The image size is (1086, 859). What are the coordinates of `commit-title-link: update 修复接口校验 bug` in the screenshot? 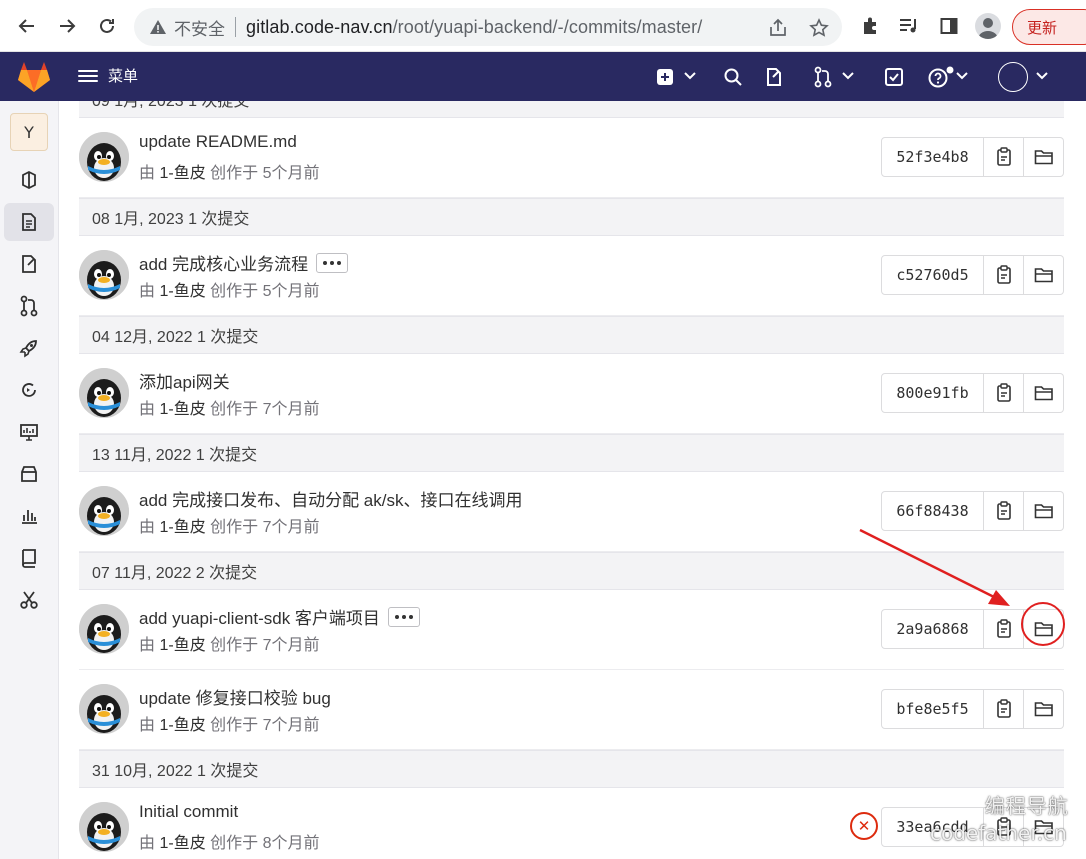 It's located at (235, 696).